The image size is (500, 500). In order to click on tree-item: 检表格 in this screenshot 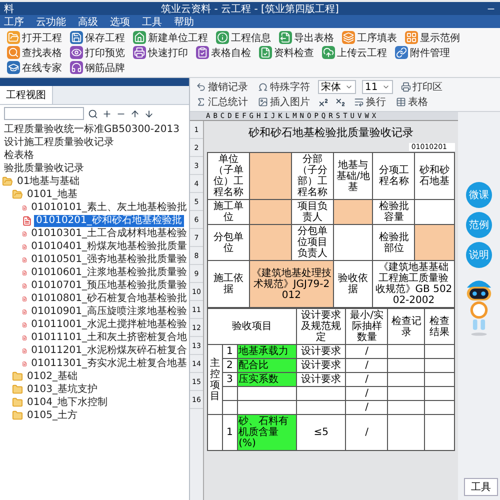, I will do `click(19, 156)`.